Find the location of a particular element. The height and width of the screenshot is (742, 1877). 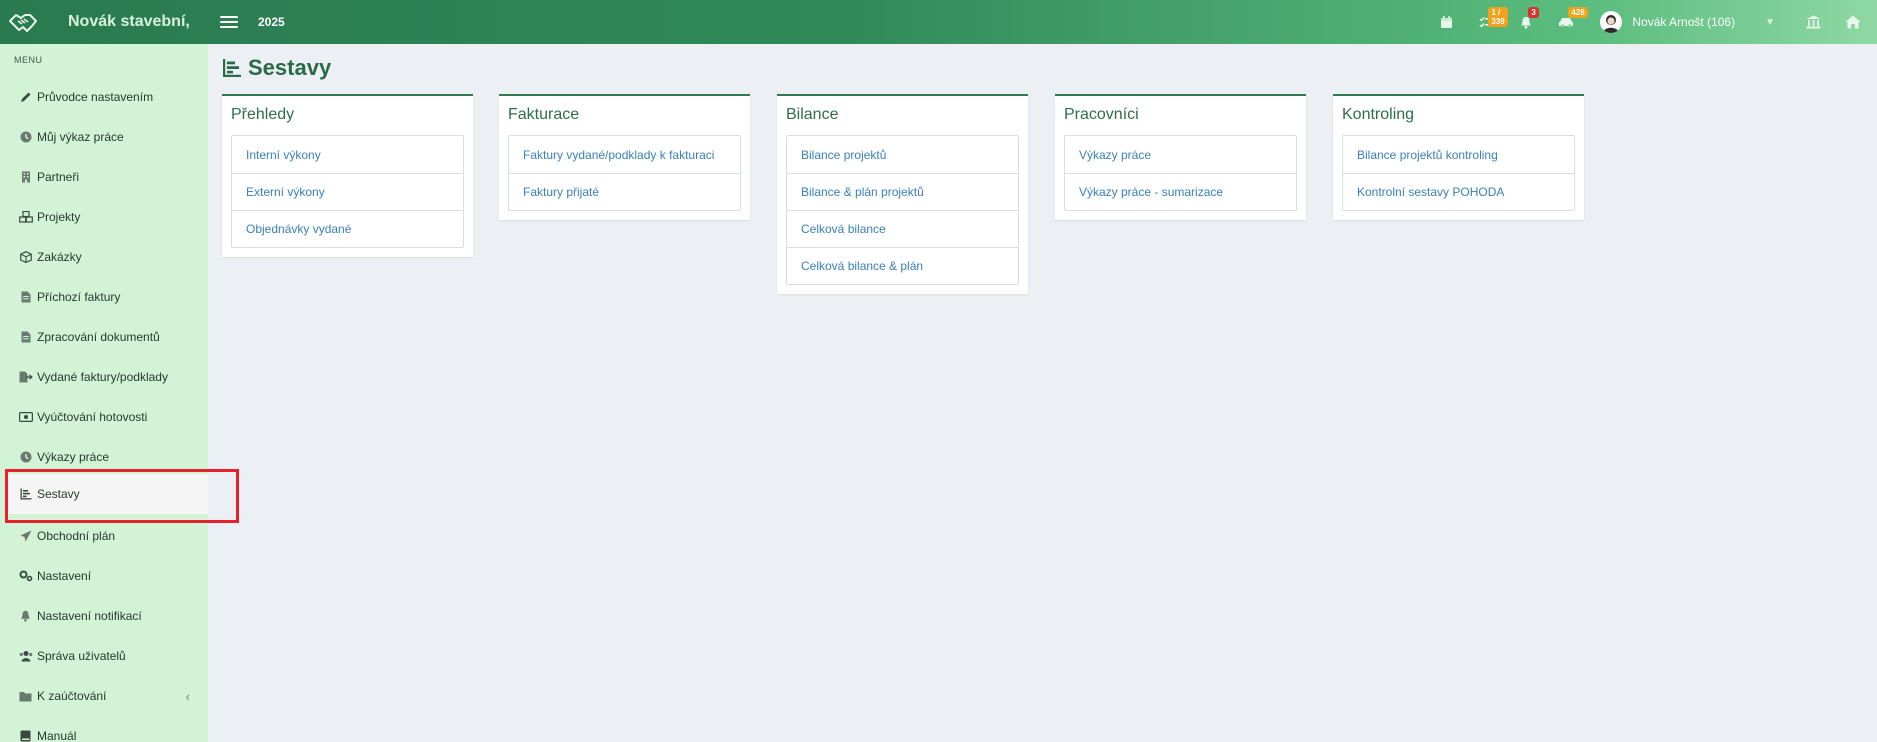

sidebar-item-nastaveni: Nastavení is located at coordinates (104, 576).